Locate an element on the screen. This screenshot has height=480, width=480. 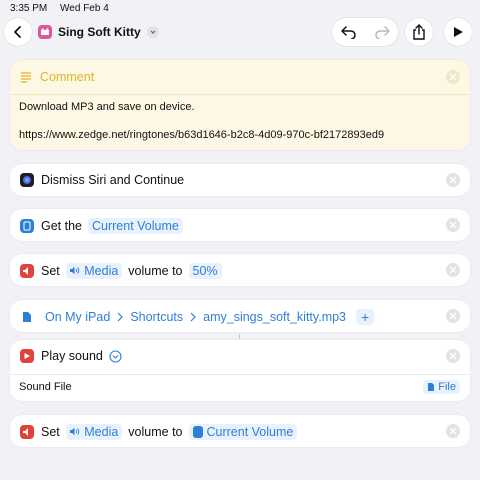
sound-file-param-value: File is located at coordinates (441, 387).